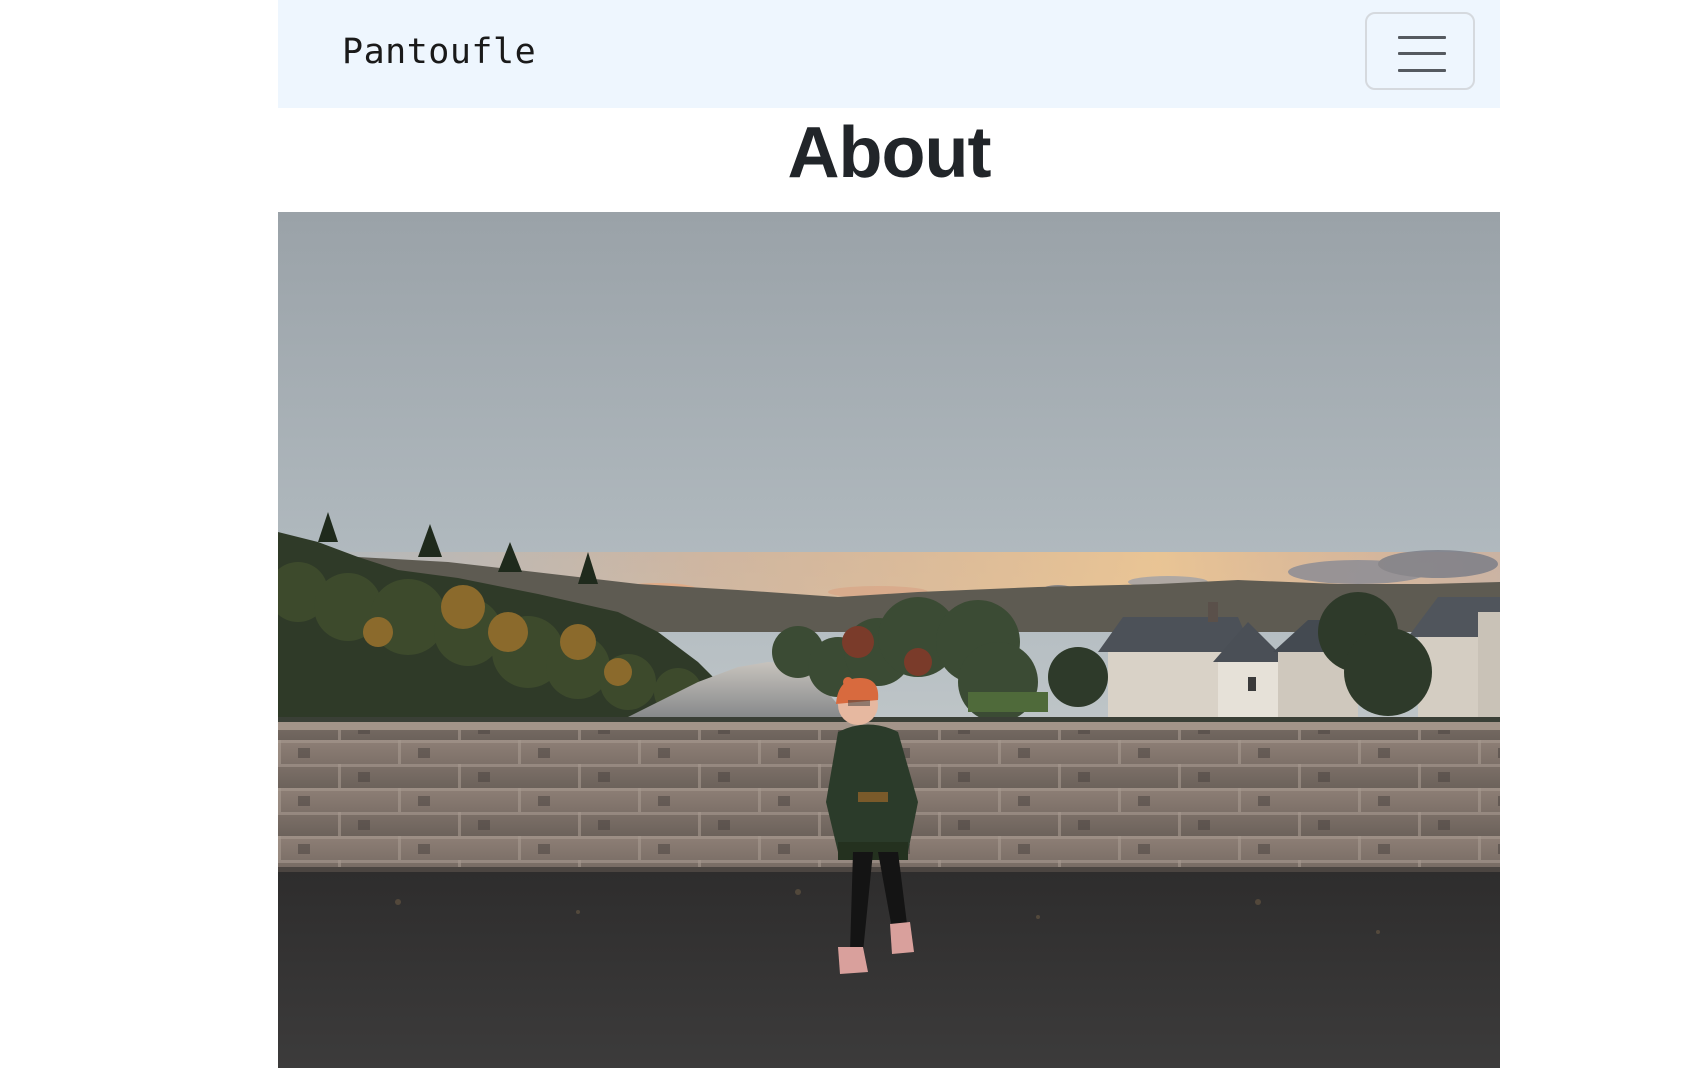 Image resolution: width=1694 pixels, height=1068 pixels. What do you see at coordinates (1422, 54) in the screenshot?
I see `hamburger-menu-icon` at bounding box center [1422, 54].